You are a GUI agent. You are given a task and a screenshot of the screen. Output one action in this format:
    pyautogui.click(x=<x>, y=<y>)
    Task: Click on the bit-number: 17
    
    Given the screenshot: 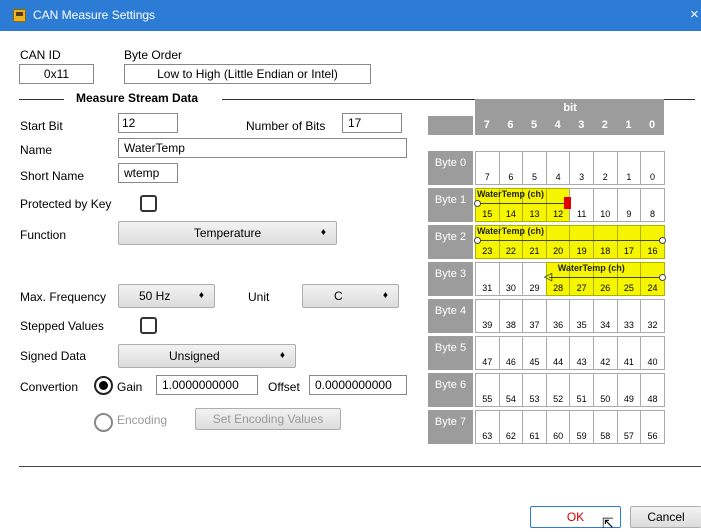 What is the action you would take?
    pyautogui.click(x=628, y=251)
    